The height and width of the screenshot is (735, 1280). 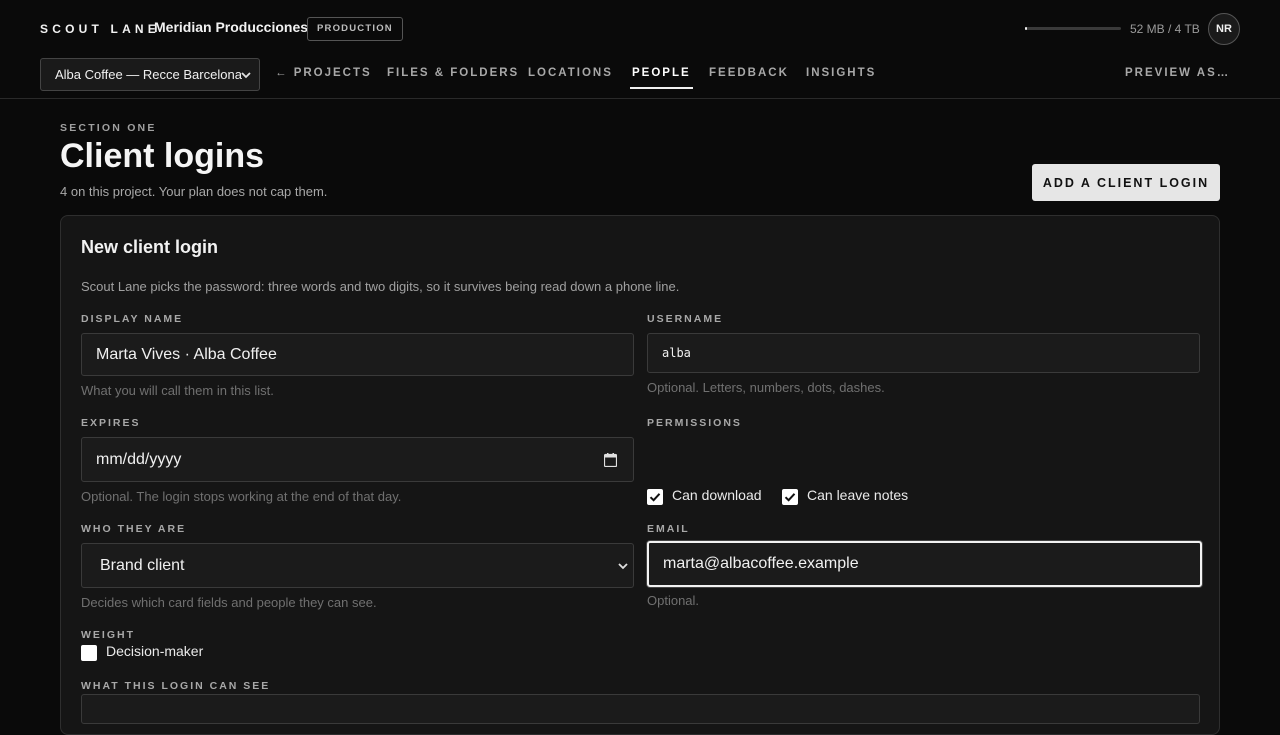 What do you see at coordinates (89, 653) in the screenshot?
I see `decision-maker-checkbox` at bounding box center [89, 653].